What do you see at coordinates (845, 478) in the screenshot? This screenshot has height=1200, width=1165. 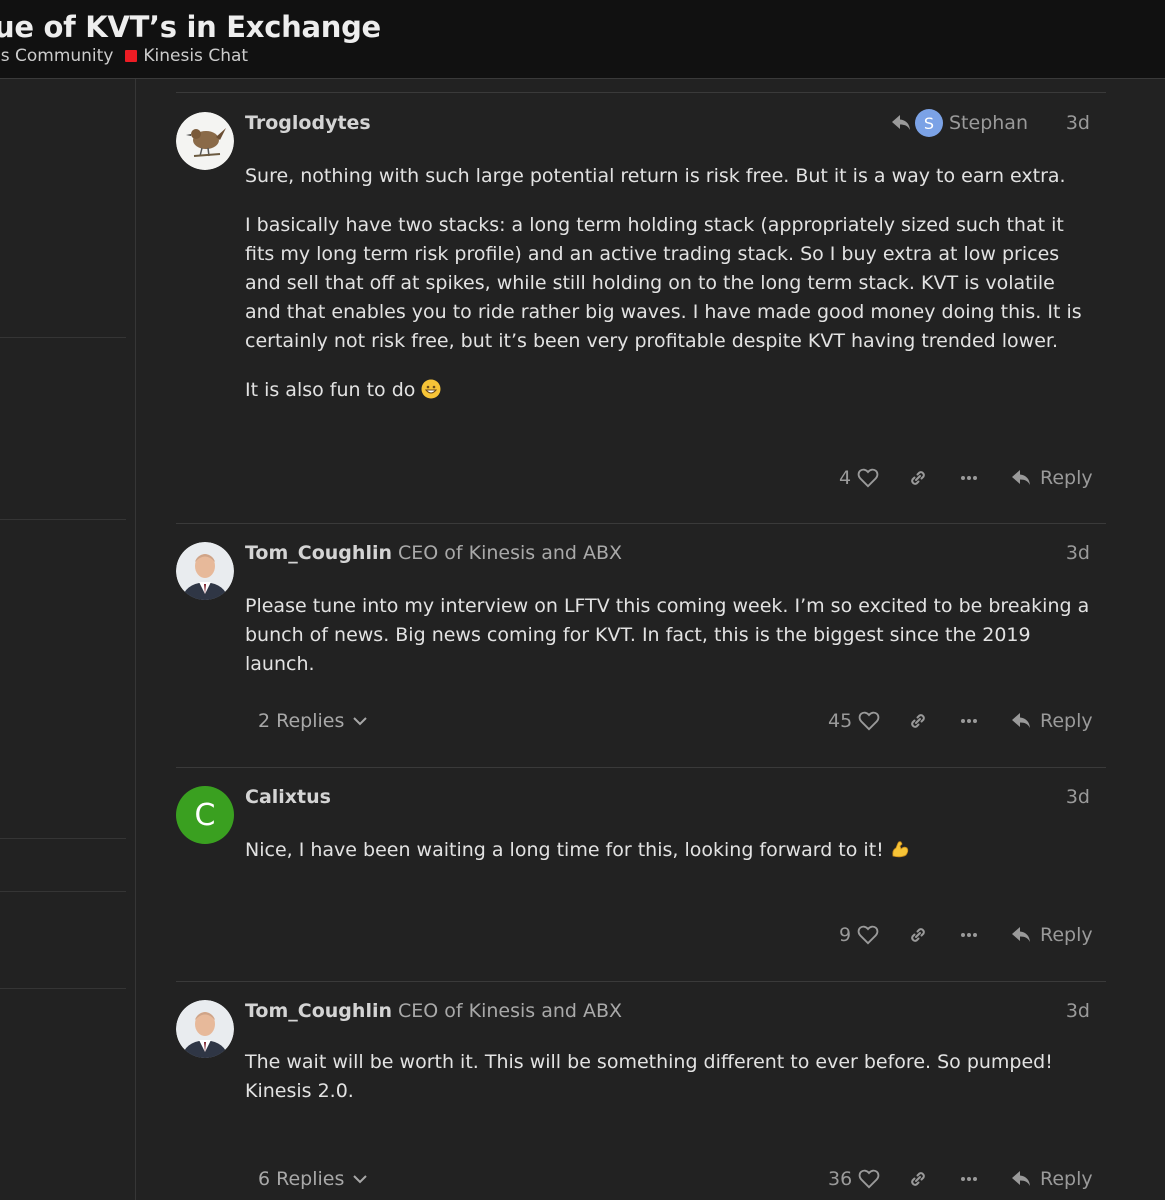 I see `like-count: 4` at bounding box center [845, 478].